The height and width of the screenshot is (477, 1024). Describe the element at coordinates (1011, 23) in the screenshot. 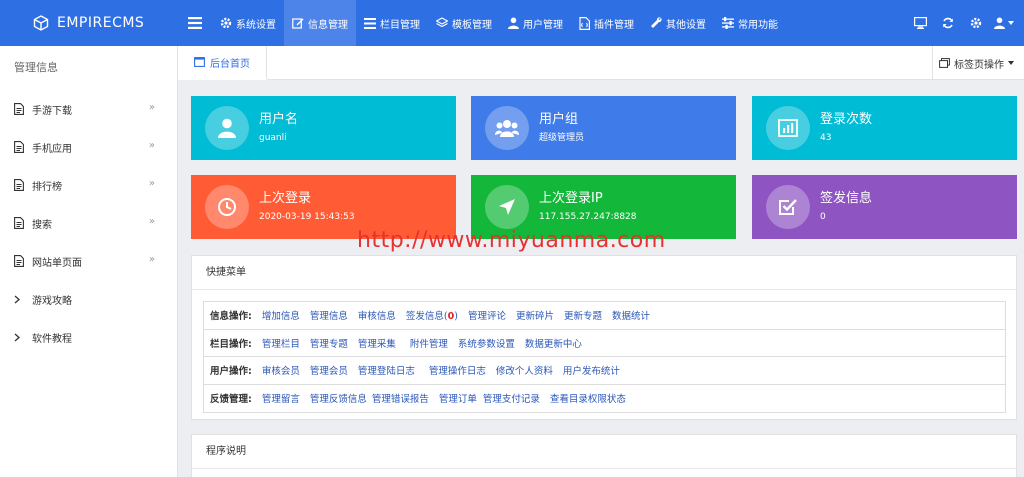

I see `caret-down-icon` at that location.